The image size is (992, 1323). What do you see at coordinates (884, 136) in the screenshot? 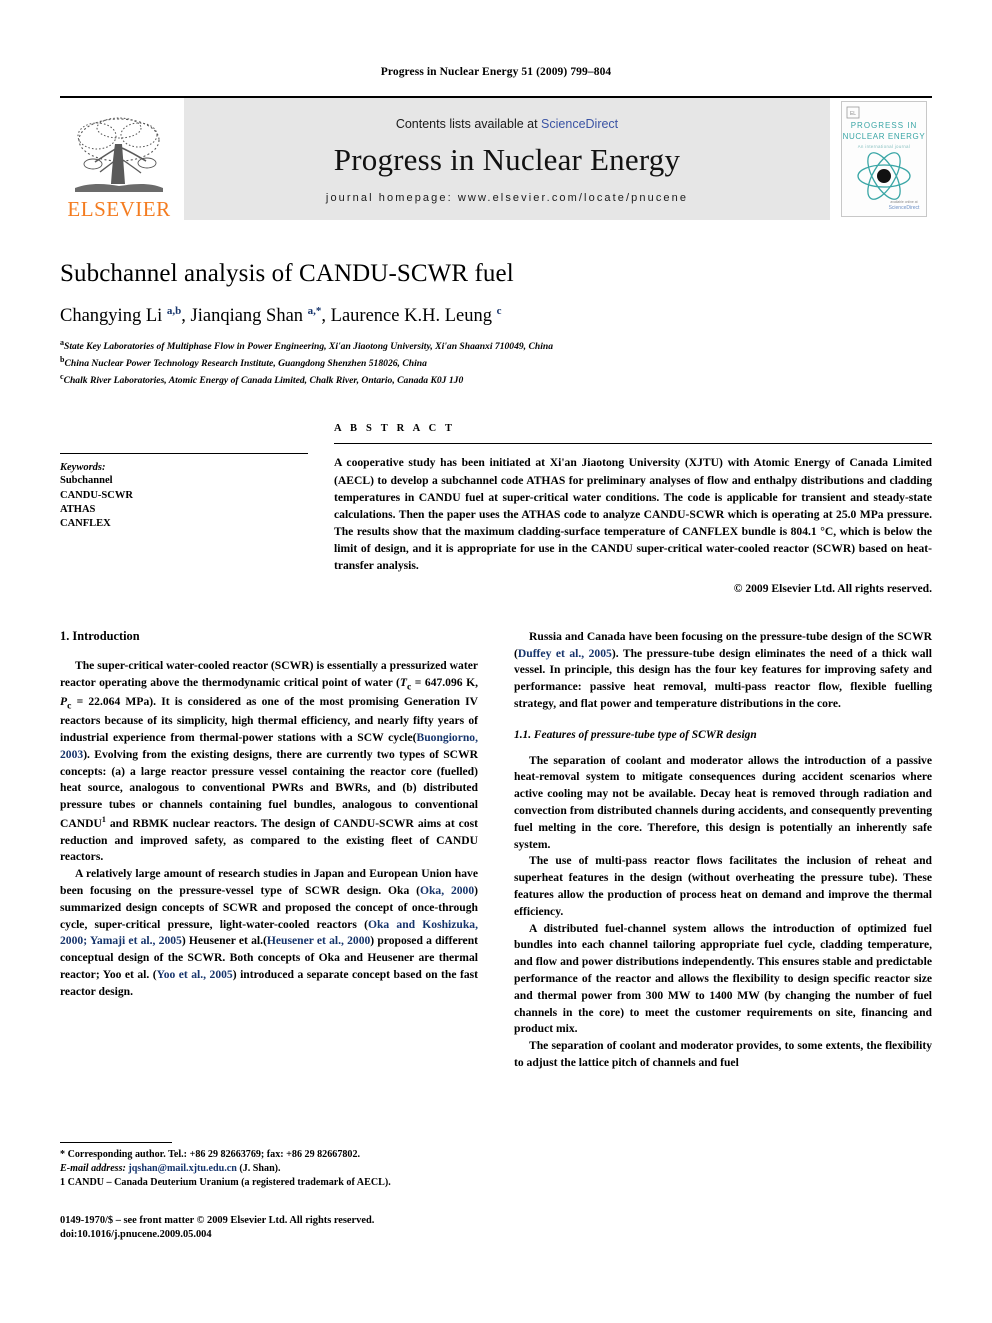
I see `svg-text: NUCLEAR ENERGY` at bounding box center [884, 136].